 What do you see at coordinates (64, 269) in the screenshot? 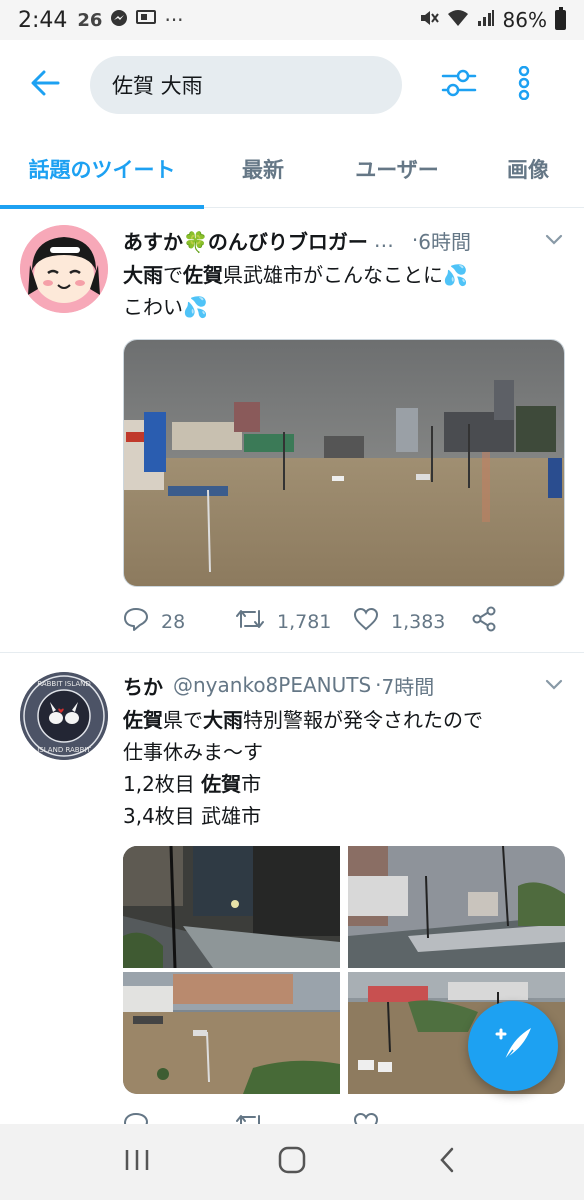
I see `avatar` at bounding box center [64, 269].